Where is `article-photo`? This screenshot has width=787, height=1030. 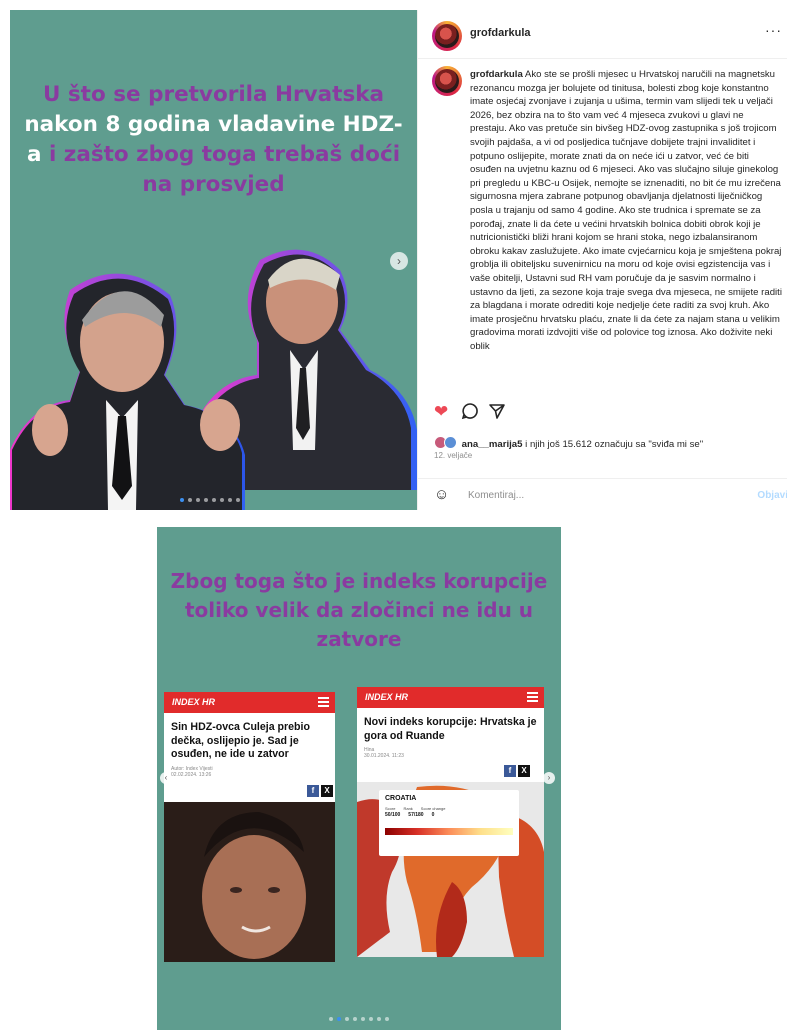
article-photo is located at coordinates (249, 882).